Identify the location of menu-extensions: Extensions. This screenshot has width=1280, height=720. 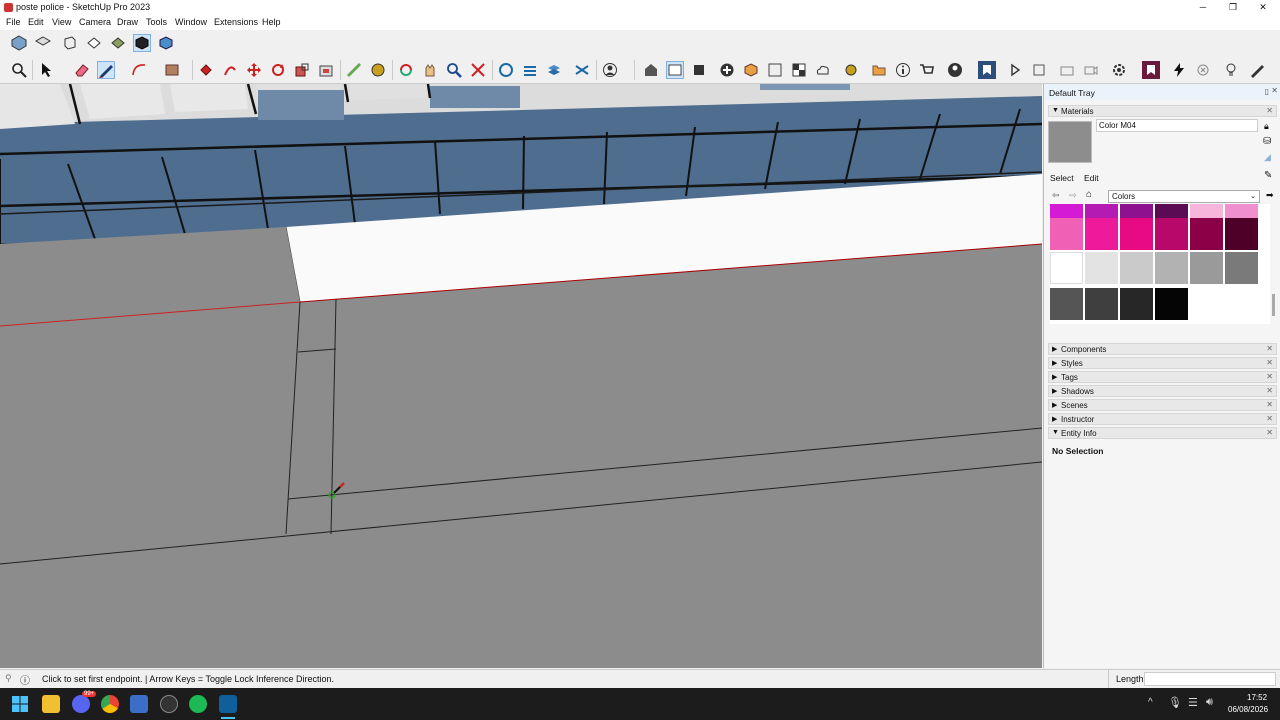
(236, 22).